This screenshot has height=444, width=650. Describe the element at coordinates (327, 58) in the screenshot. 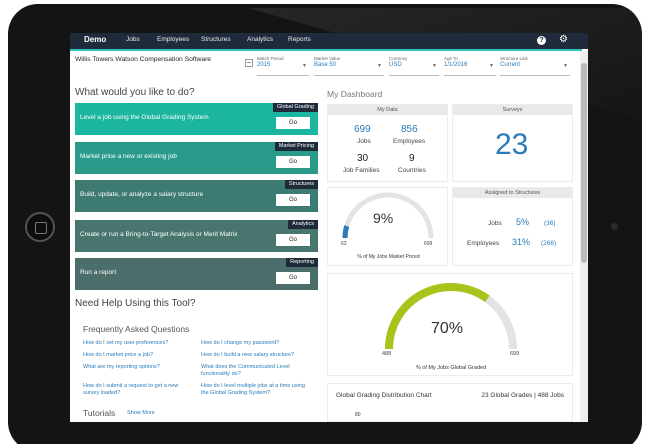

I see `filter-label: Market Value` at that location.